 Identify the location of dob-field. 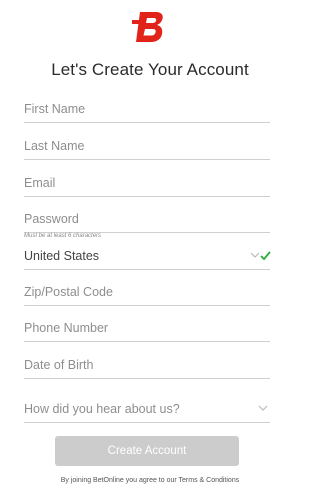
(147, 366).